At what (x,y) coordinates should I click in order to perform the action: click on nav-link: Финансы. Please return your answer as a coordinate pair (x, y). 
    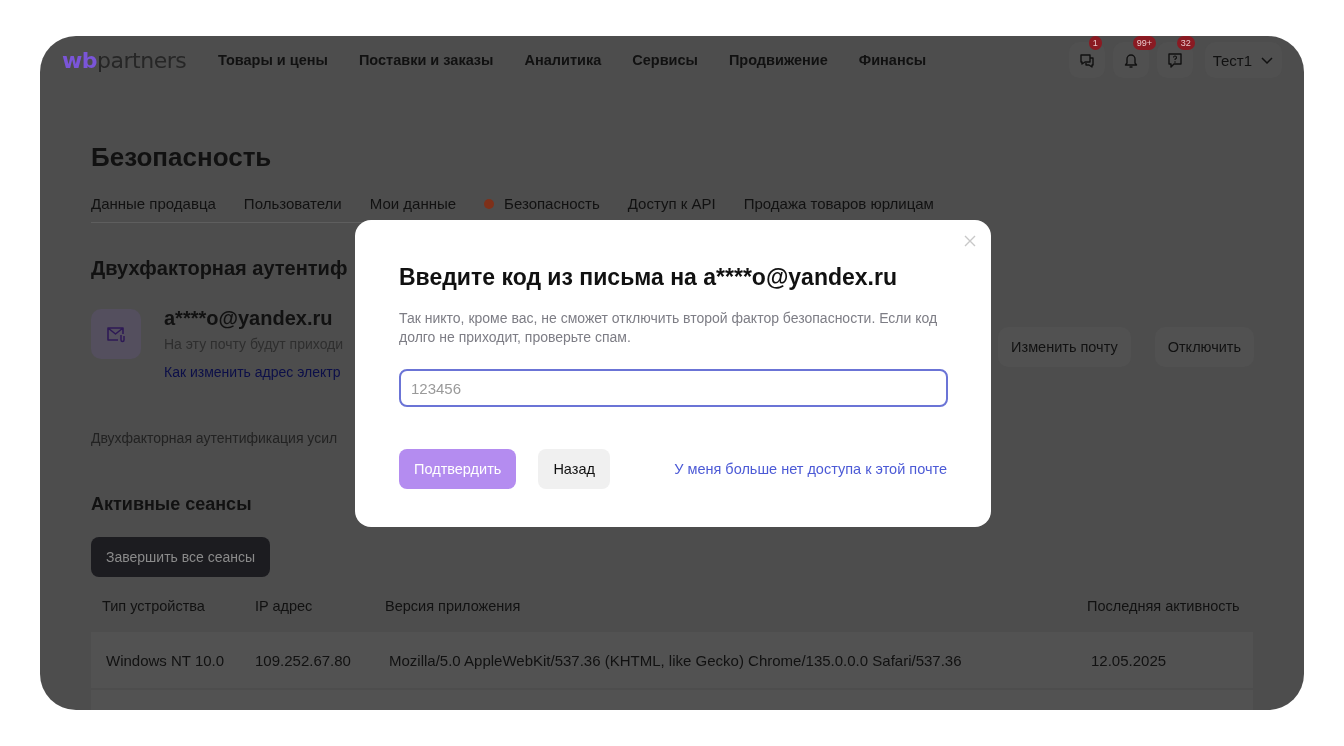
    Looking at the image, I should click on (892, 60).